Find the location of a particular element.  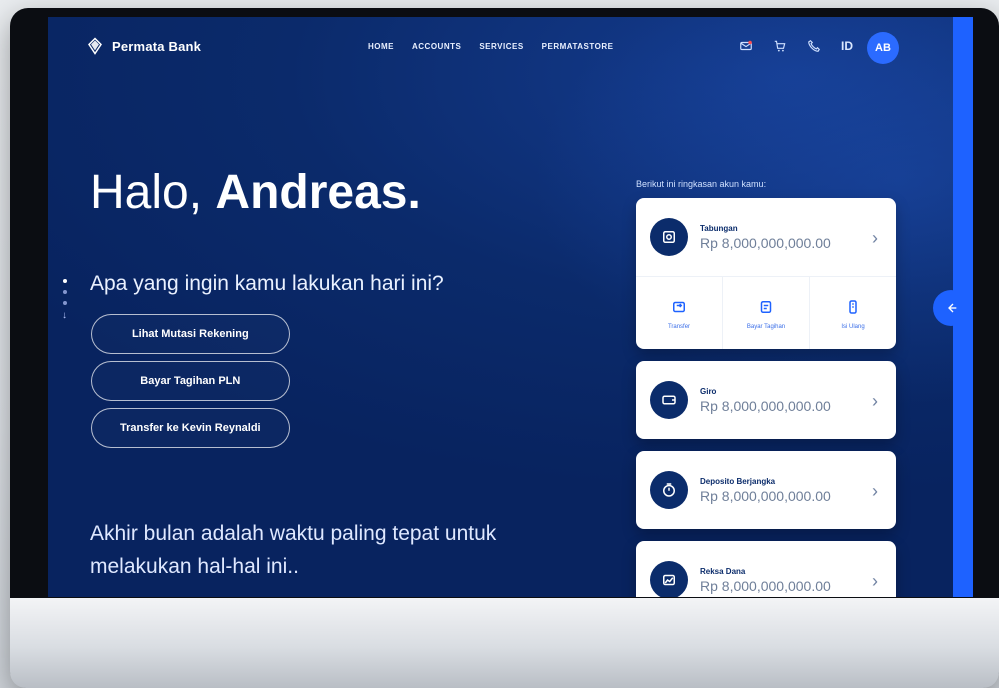

account-card-main: Giro Rp 8,000,000,000.00 › is located at coordinates (766, 400).